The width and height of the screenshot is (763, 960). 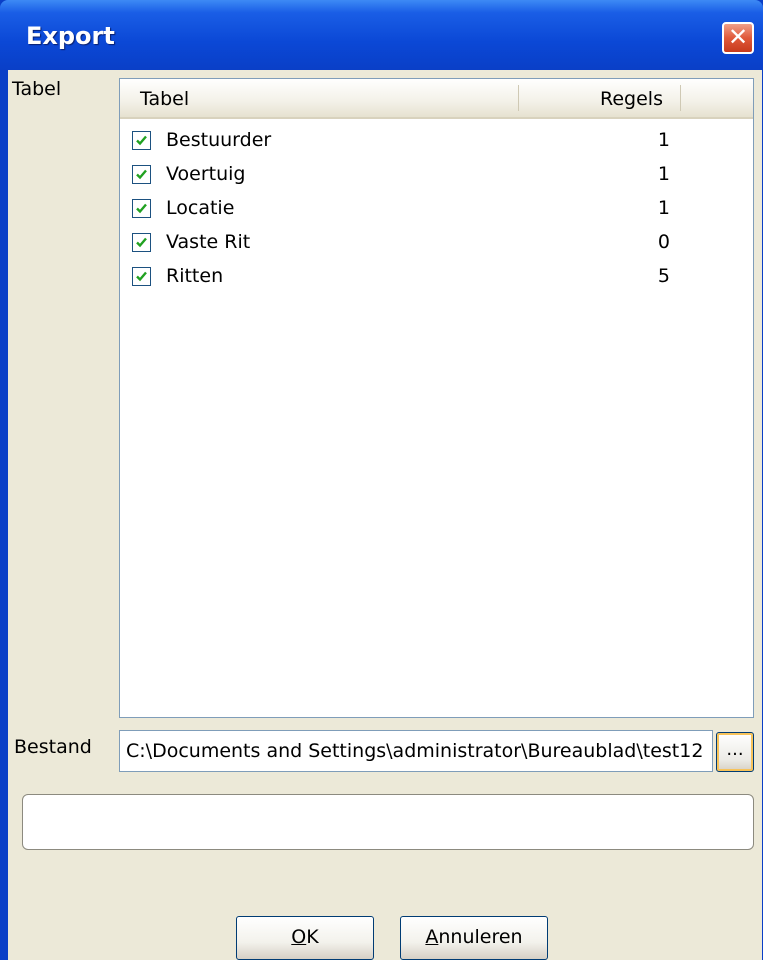 I want to click on ok-mnemonic: O, so click(x=299, y=937).